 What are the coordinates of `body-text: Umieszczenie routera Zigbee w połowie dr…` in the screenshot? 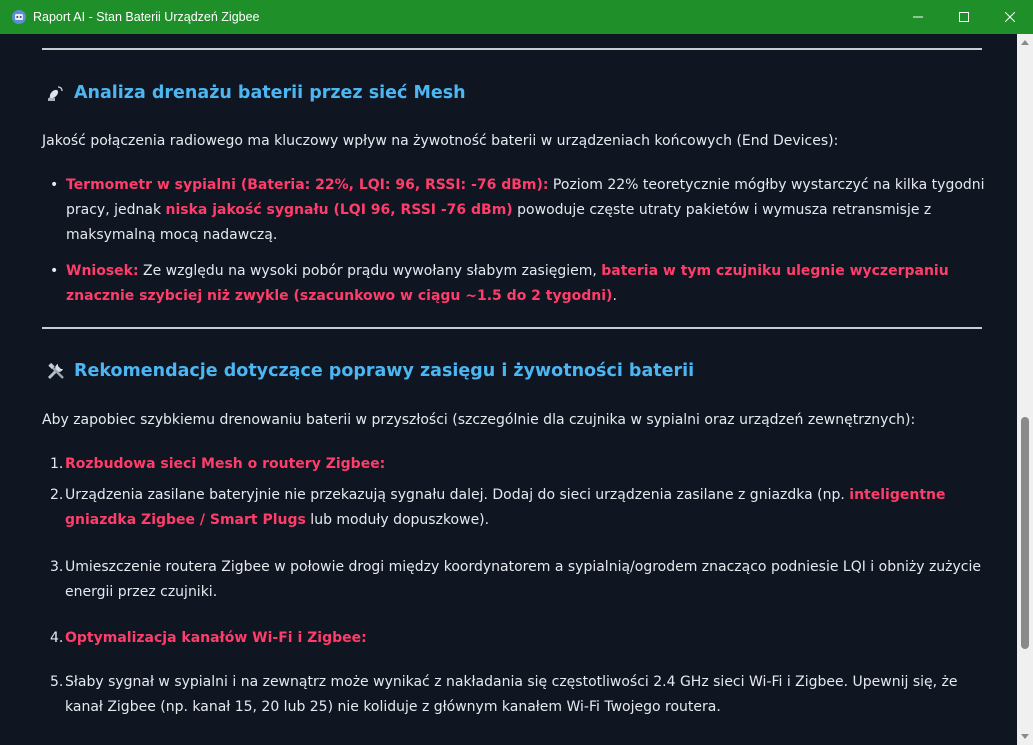 It's located at (523, 579).